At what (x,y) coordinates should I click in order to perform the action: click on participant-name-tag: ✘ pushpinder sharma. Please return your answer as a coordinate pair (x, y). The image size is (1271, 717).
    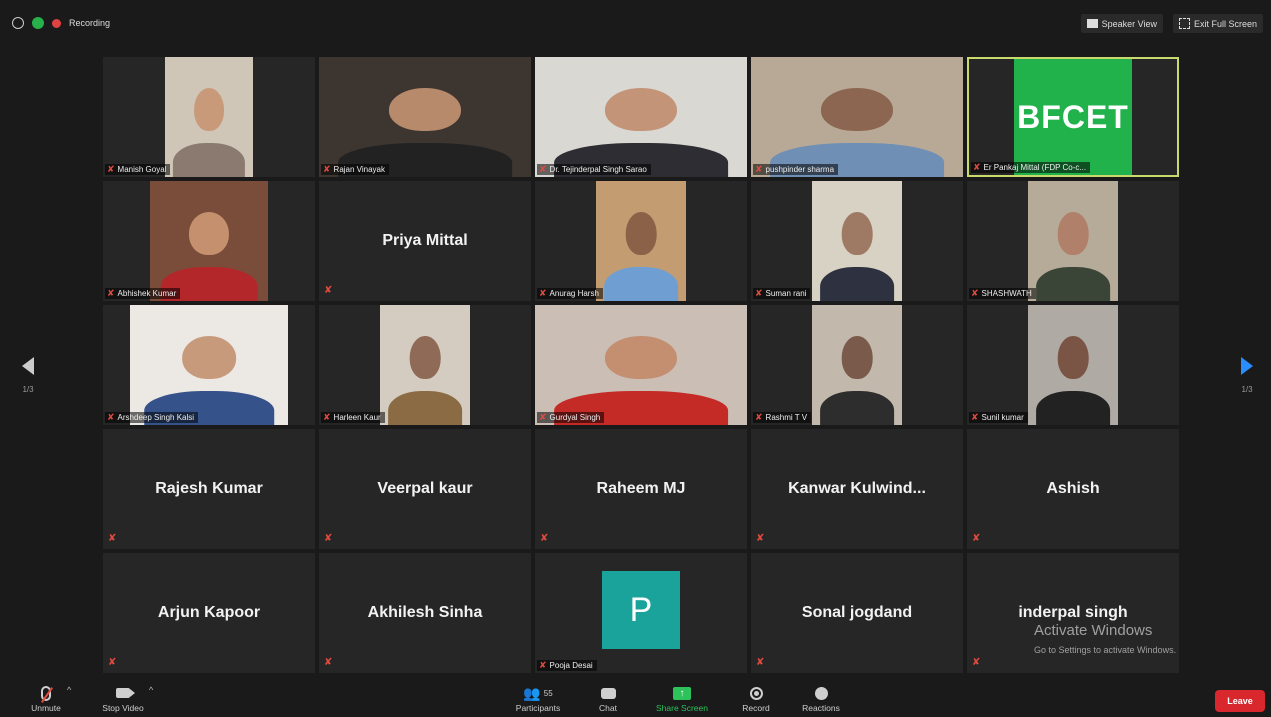
    Looking at the image, I should click on (796, 169).